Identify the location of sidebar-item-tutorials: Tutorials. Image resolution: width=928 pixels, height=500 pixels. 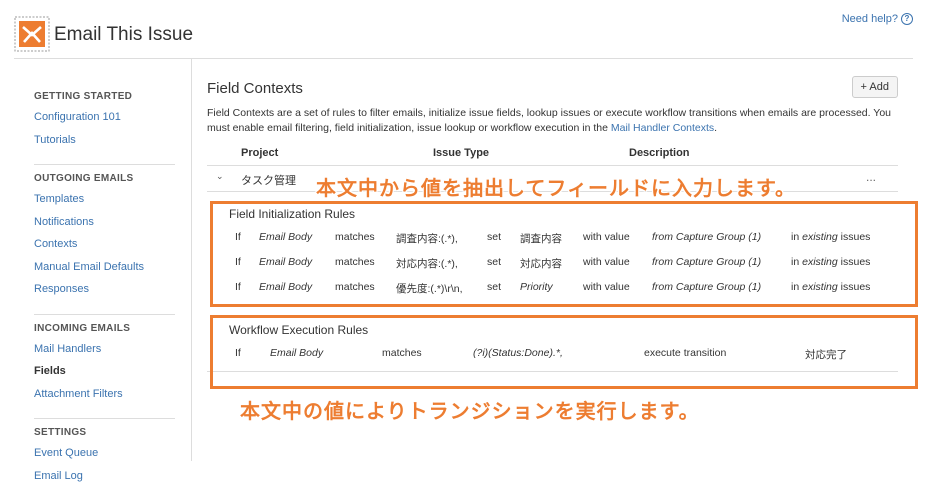
(104, 145).